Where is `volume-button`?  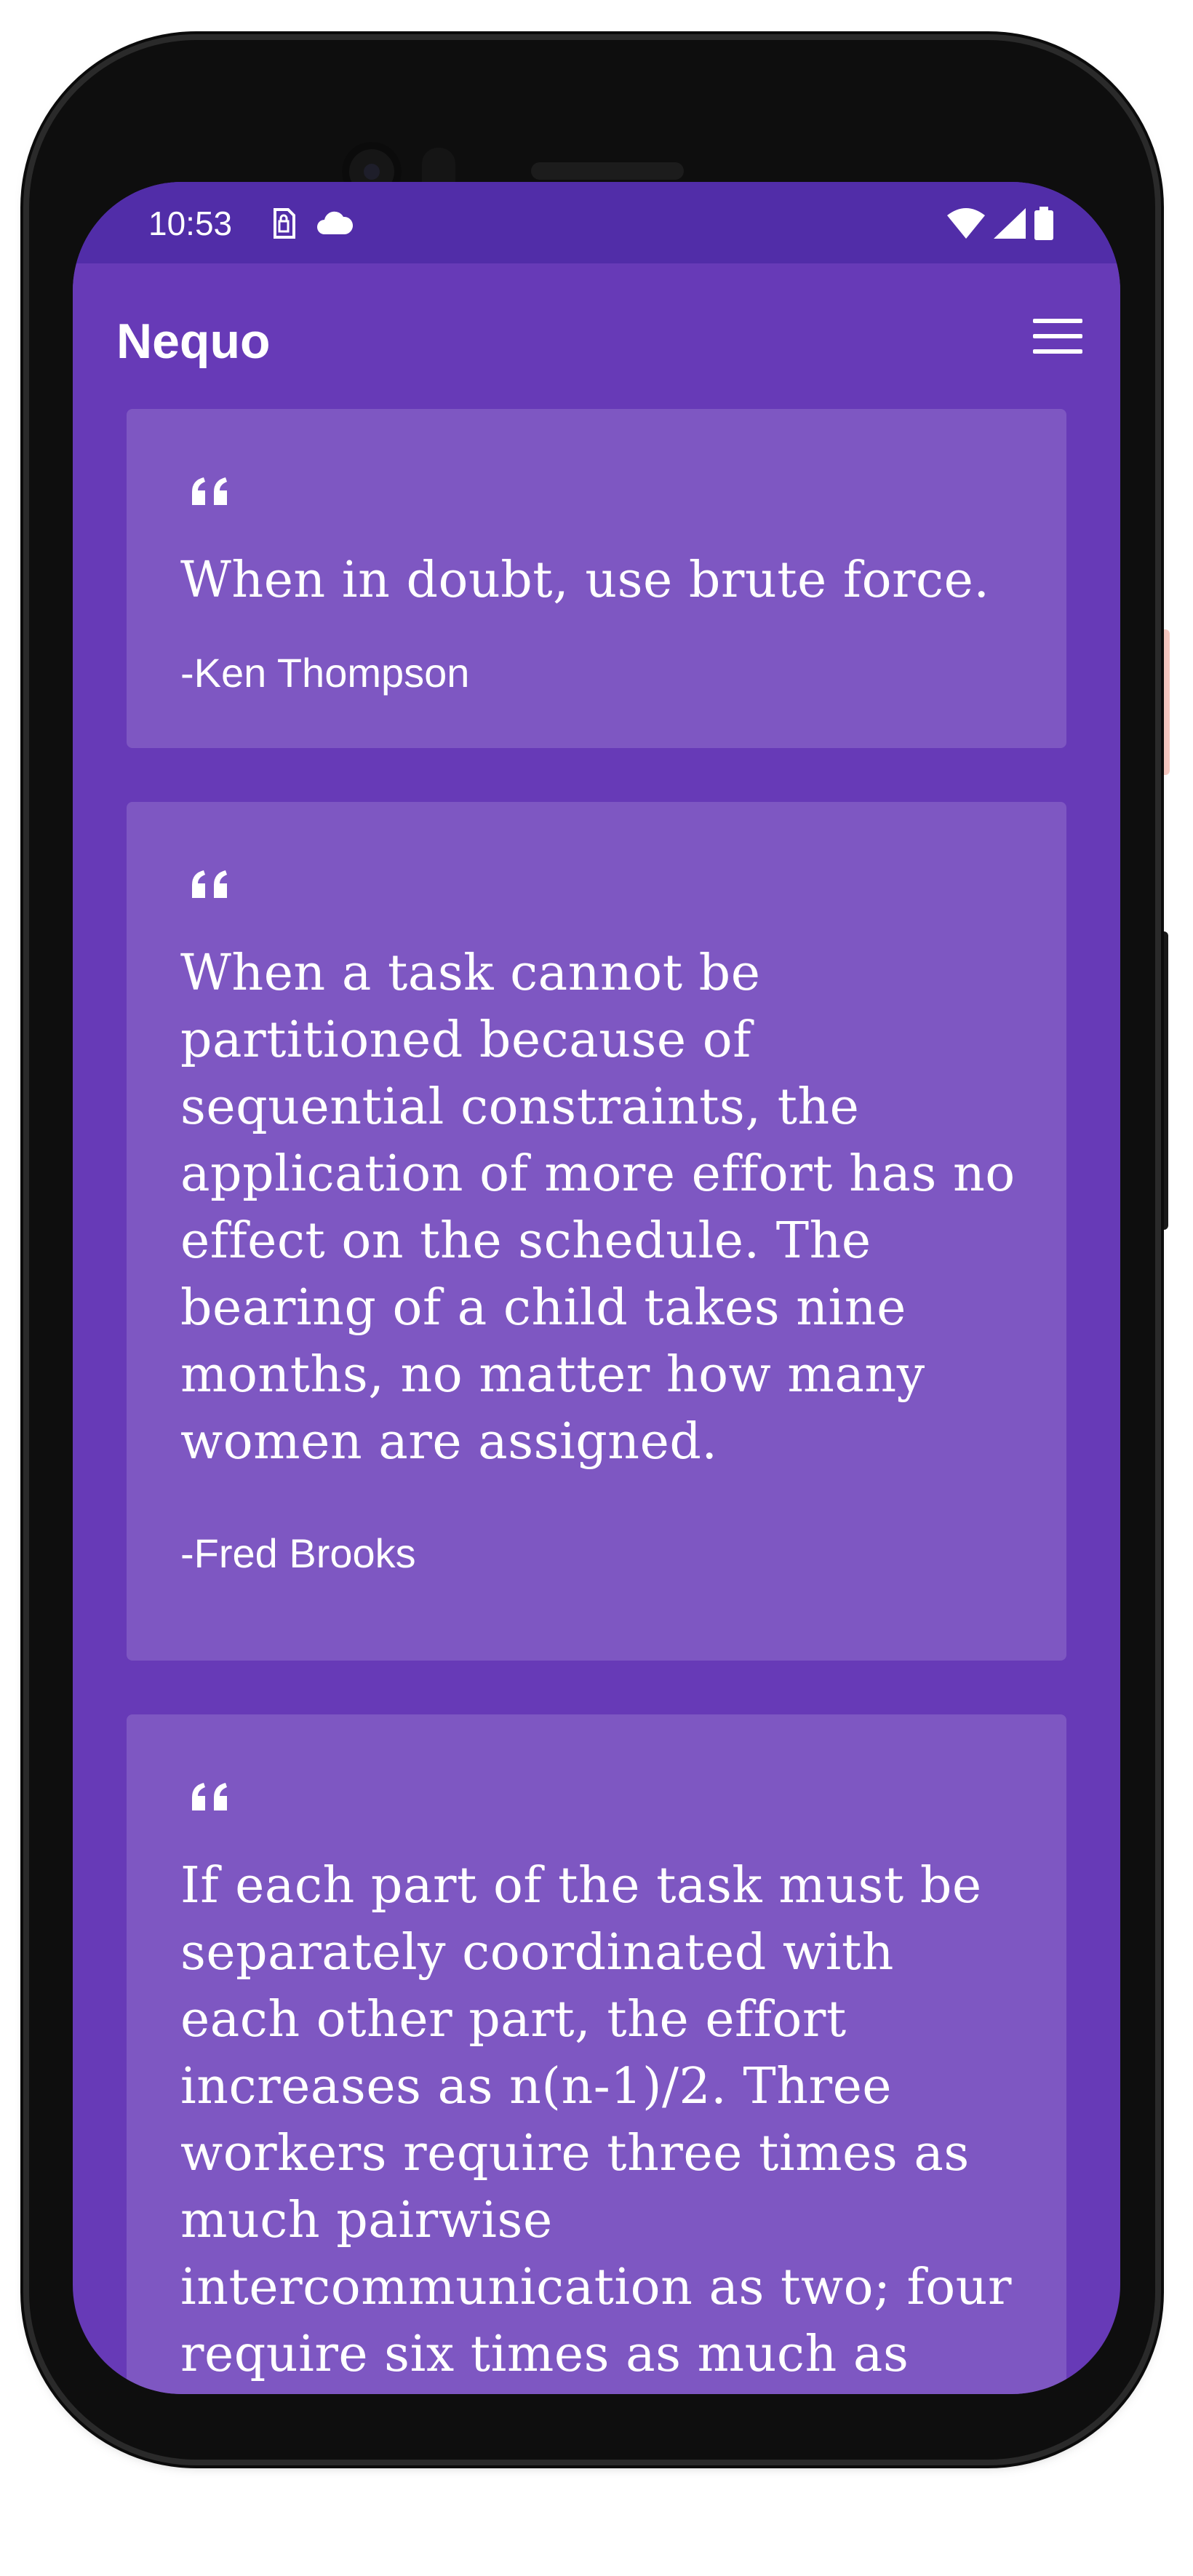
volume-button is located at coordinates (1162, 1080).